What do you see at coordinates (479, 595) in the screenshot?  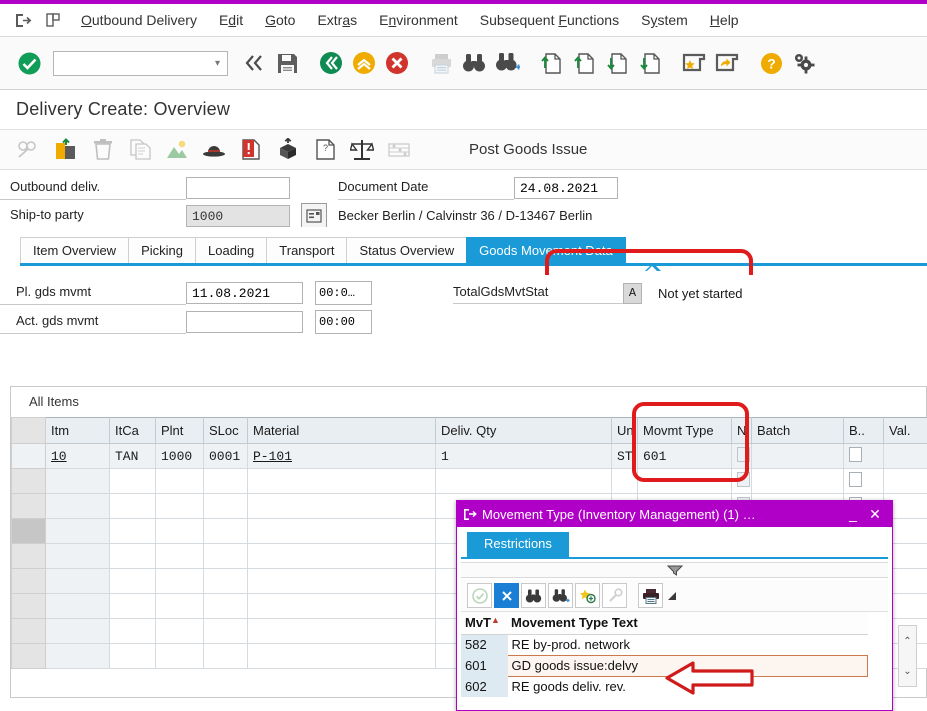 I see `check-icon` at bounding box center [479, 595].